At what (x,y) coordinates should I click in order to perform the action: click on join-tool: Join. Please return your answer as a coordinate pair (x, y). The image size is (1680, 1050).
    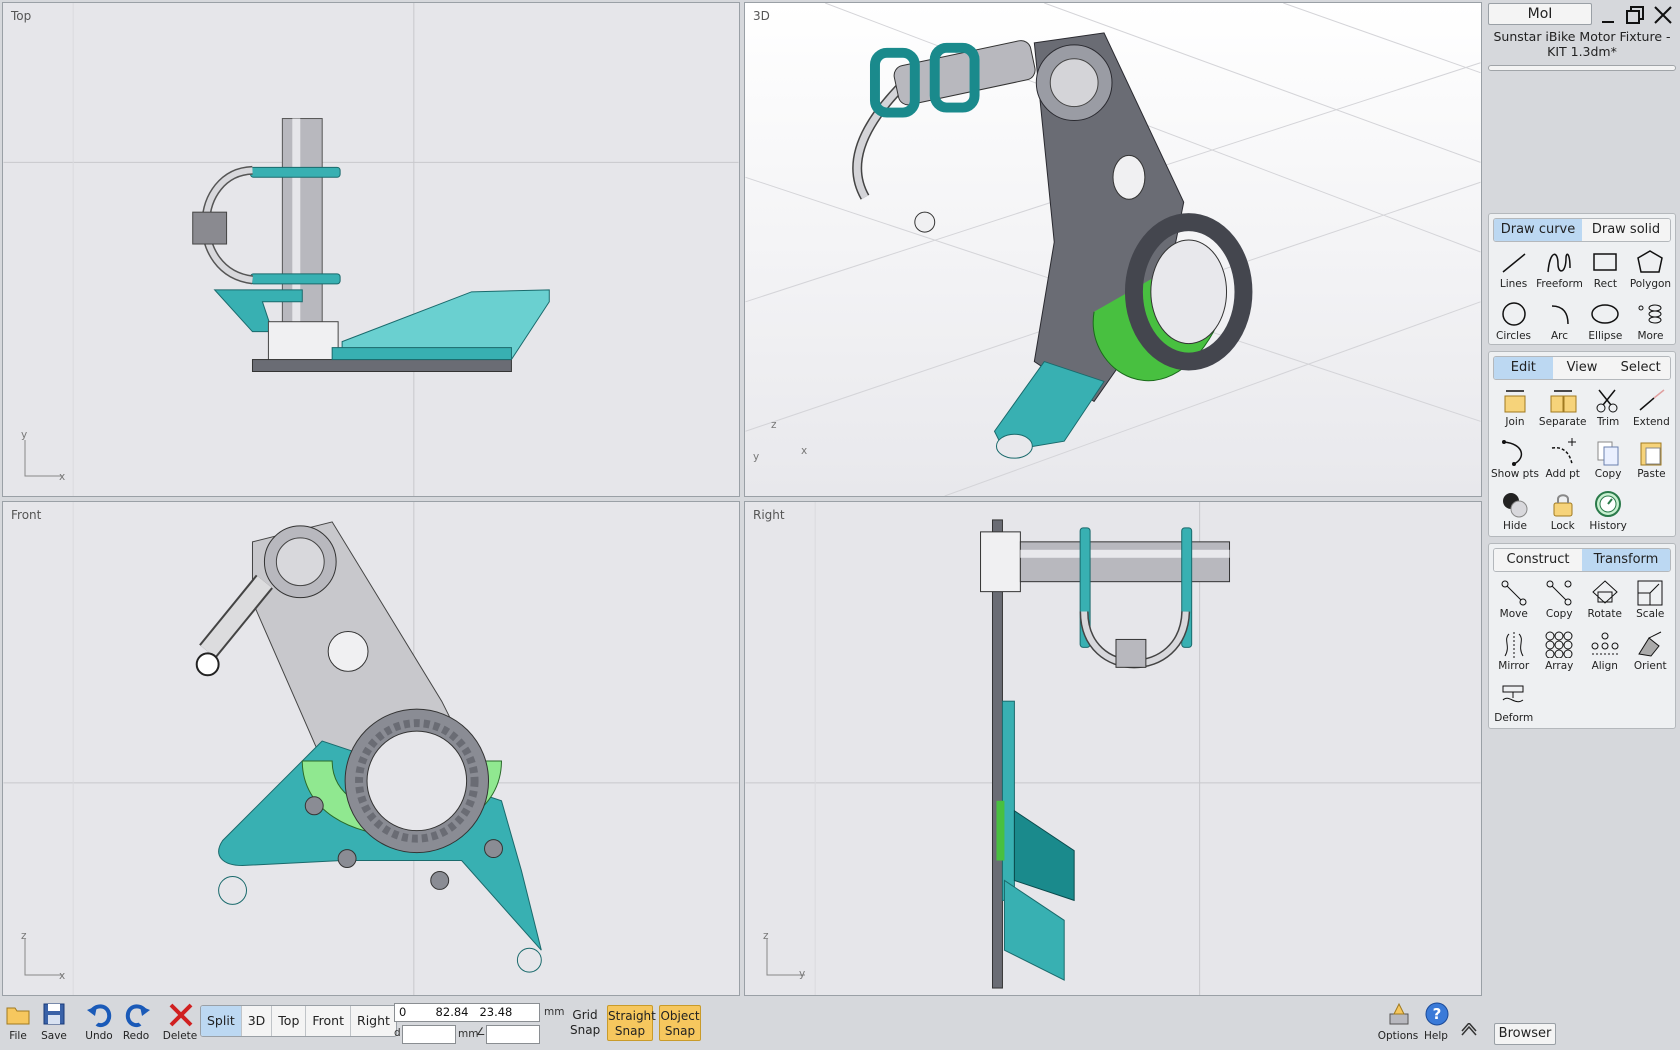
    Looking at the image, I should click on (1515, 408).